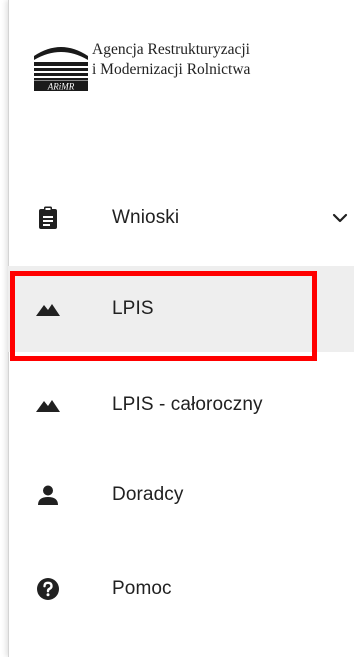 This screenshot has height=657, width=354. I want to click on menu-item-wnioski: Wnioski, so click(181, 218).